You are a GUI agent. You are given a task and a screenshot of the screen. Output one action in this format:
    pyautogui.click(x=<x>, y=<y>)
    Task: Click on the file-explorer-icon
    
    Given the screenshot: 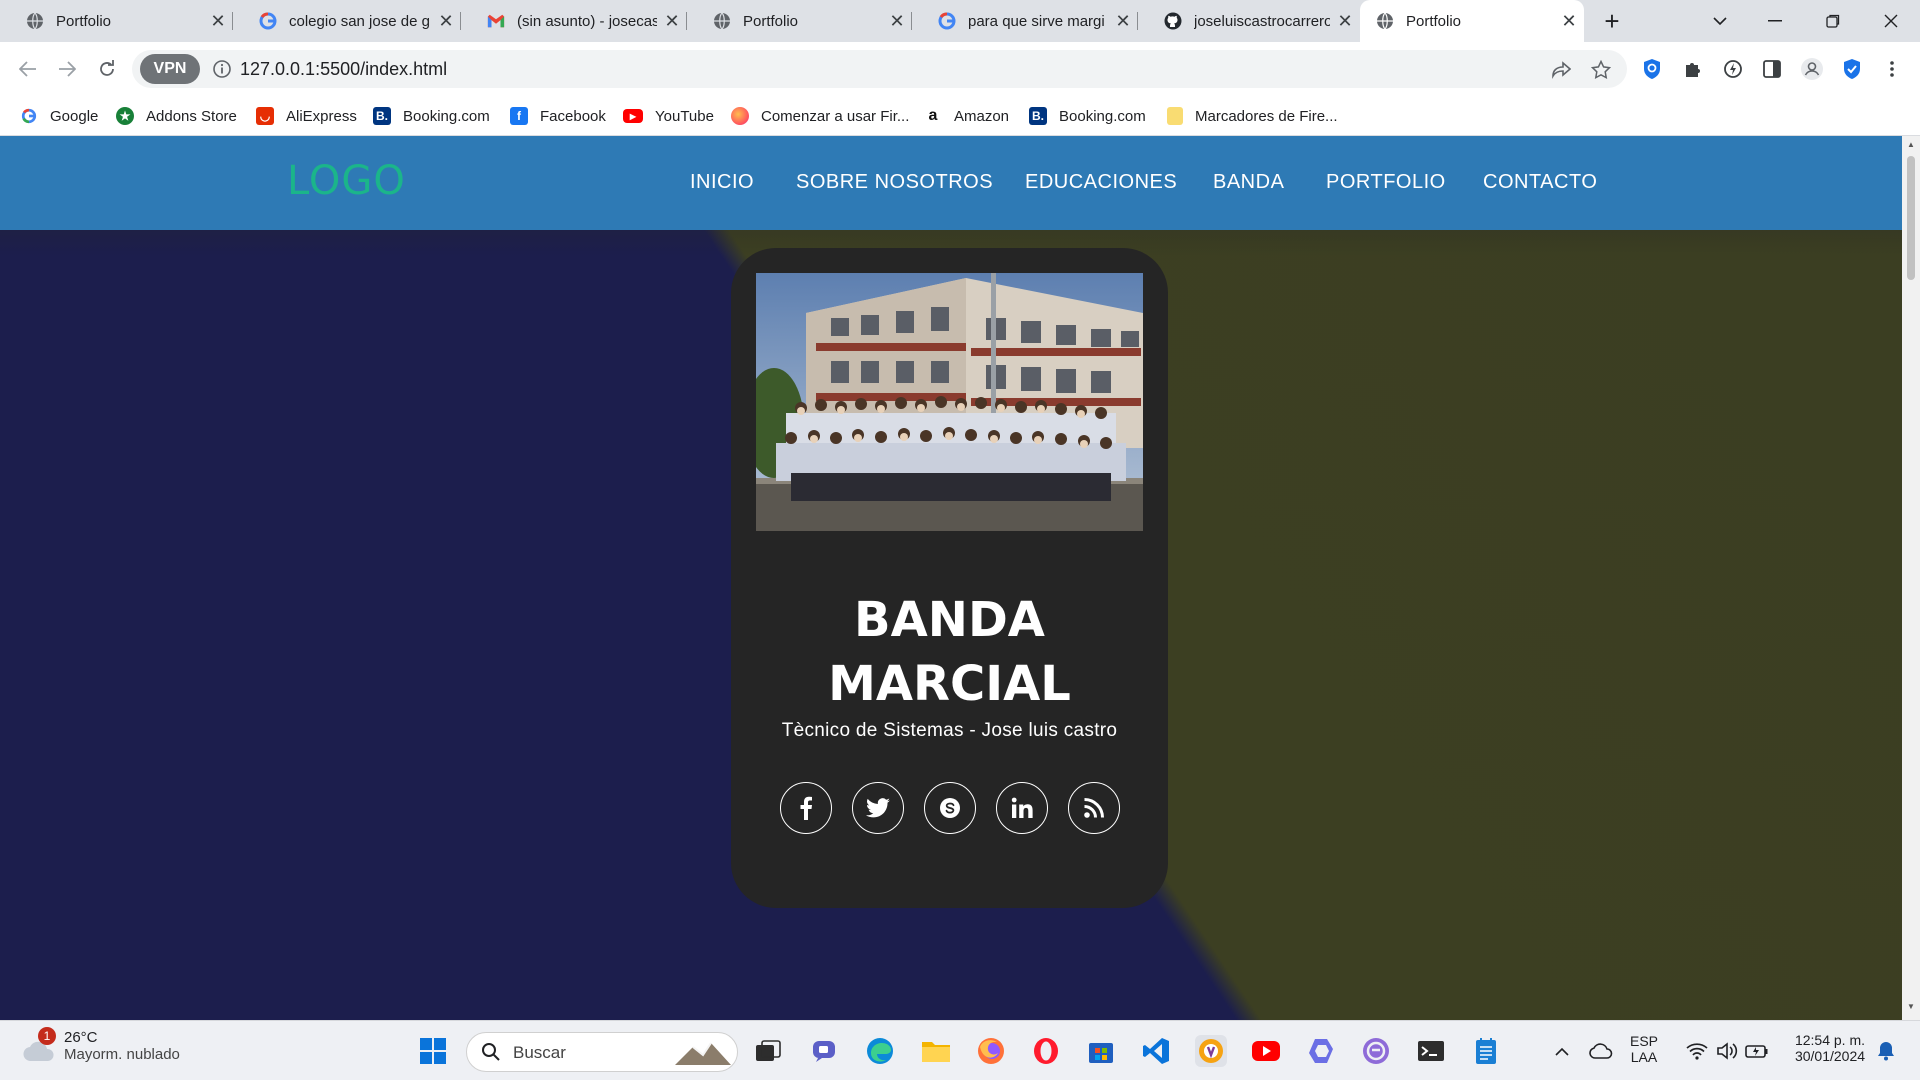 What is the action you would take?
    pyautogui.click(x=936, y=1051)
    